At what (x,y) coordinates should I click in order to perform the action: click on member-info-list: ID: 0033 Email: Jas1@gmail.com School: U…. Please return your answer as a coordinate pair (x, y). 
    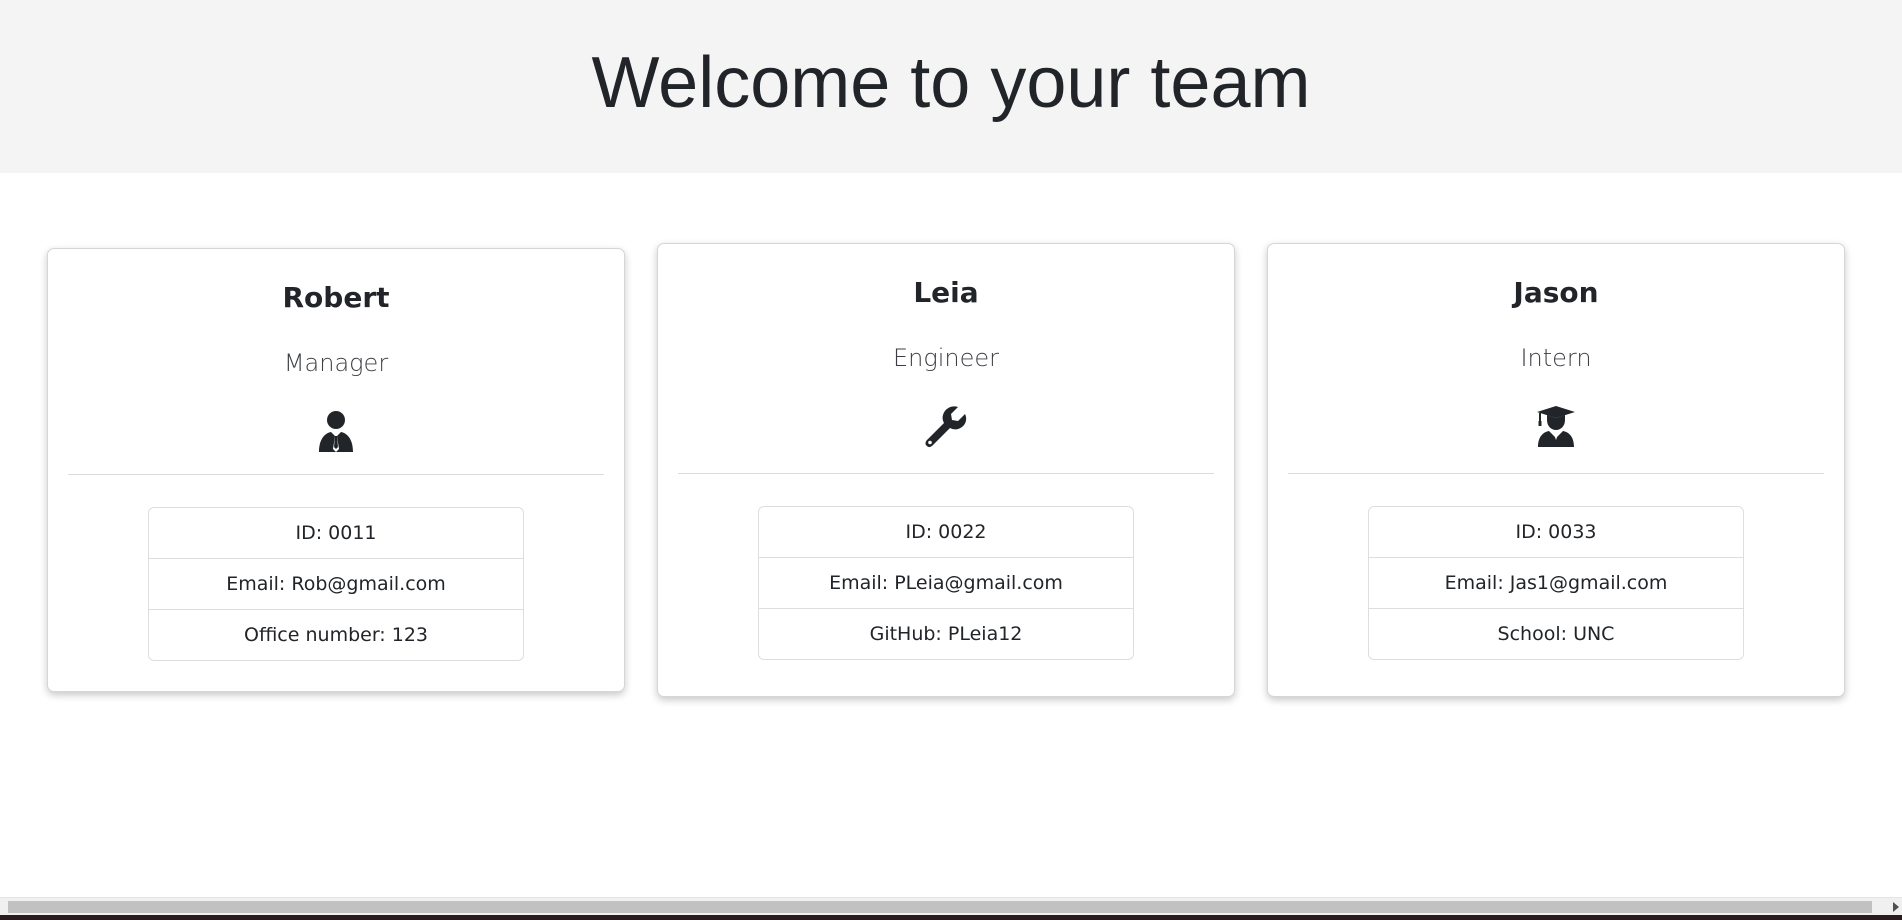
    Looking at the image, I should click on (1556, 583).